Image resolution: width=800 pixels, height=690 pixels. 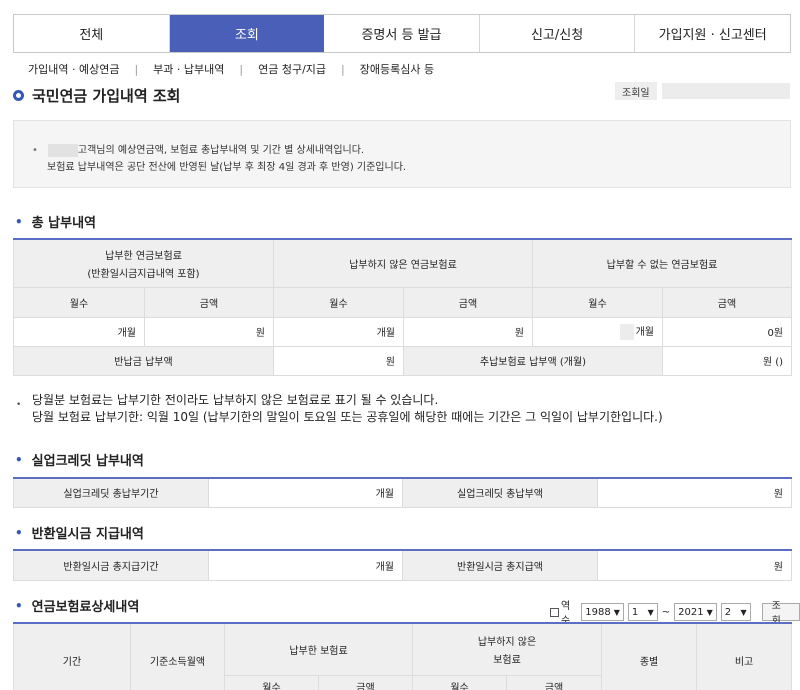 I want to click on section-unemployment-credit: • 실업크레딧 납부내역, so click(x=79, y=460).